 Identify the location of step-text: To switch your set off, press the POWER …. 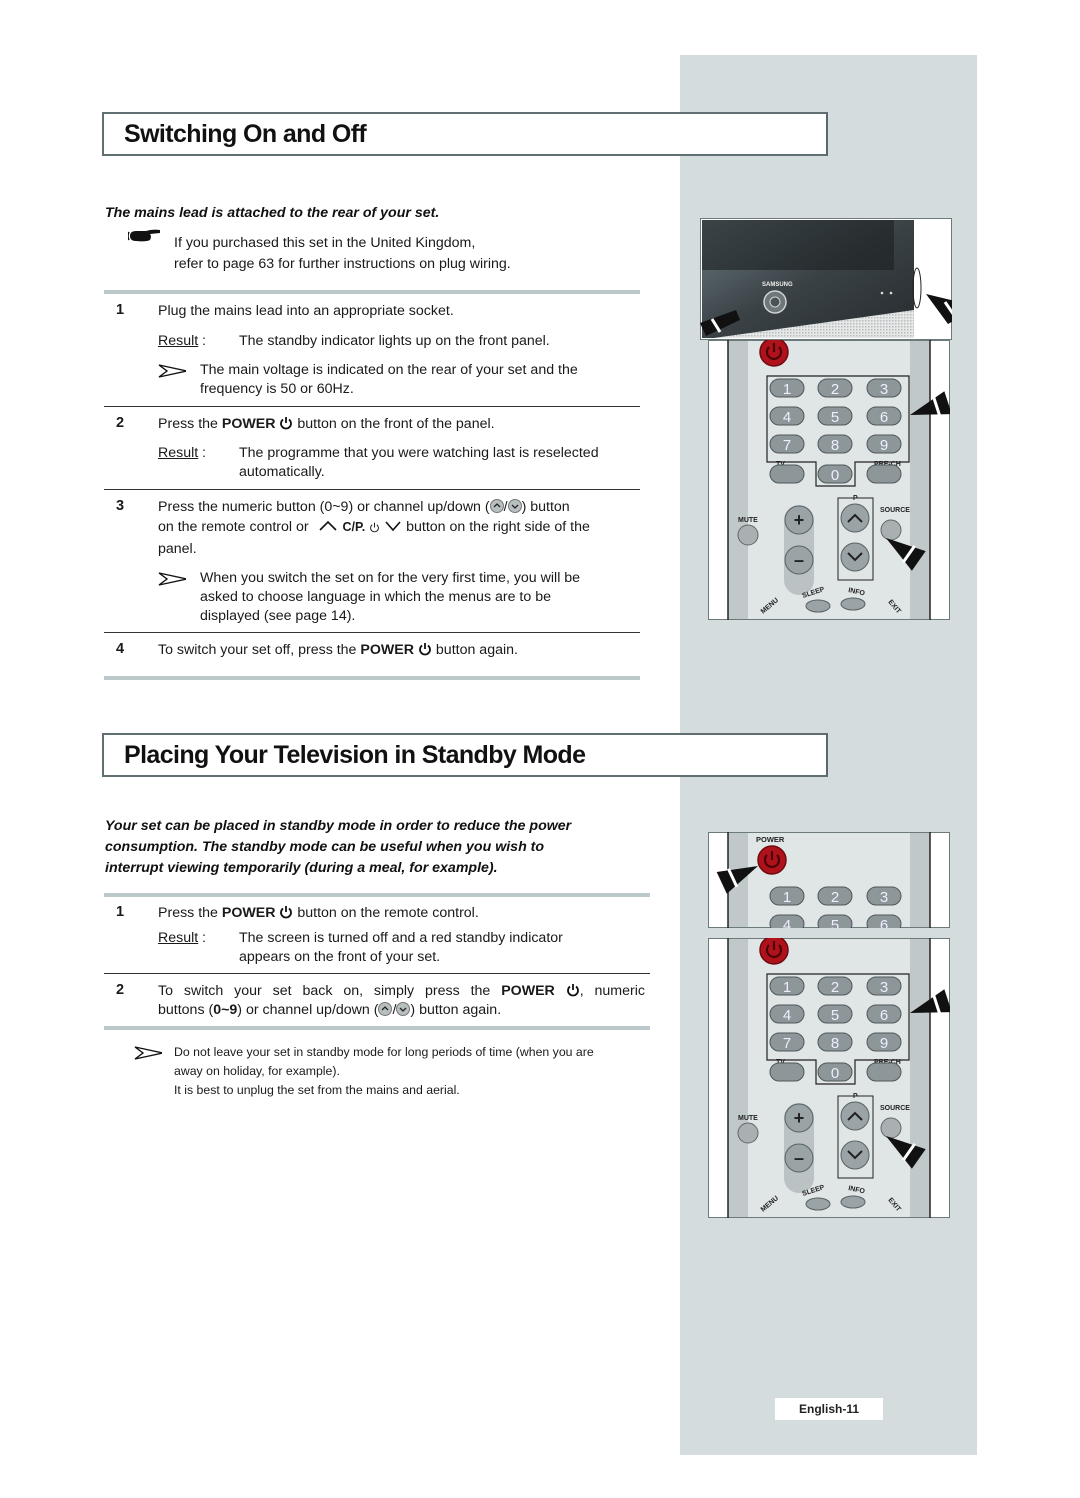
(338, 650).